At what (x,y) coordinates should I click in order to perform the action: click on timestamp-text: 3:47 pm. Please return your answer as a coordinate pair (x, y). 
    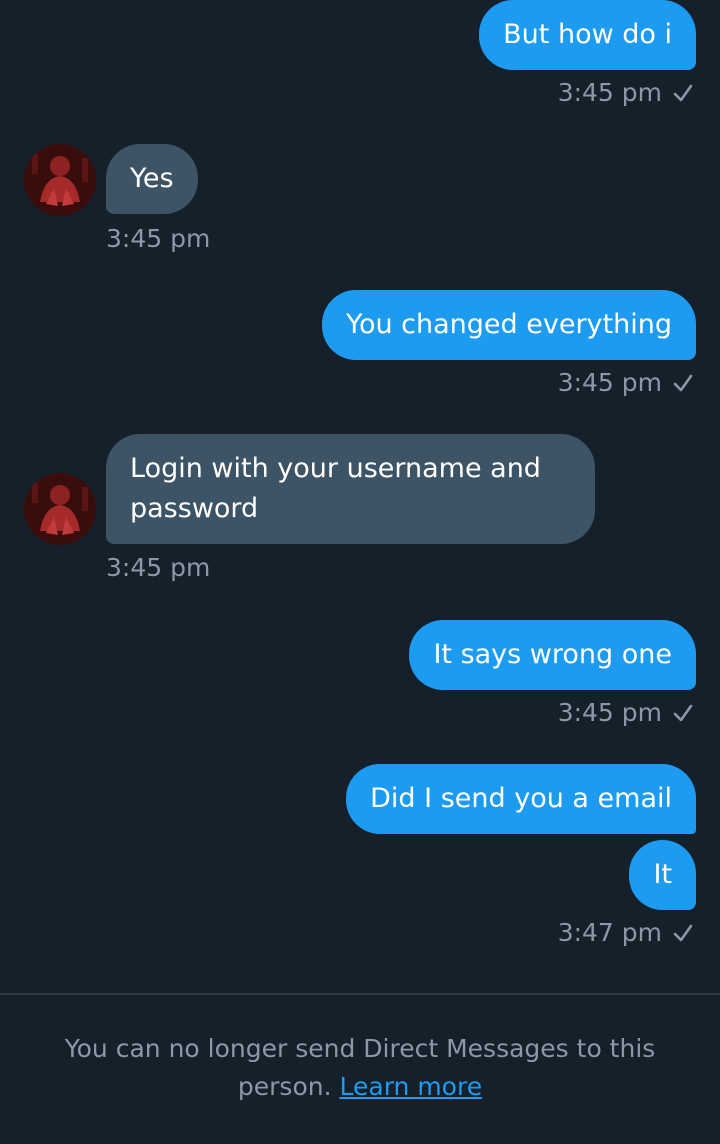
    Looking at the image, I should click on (609, 932).